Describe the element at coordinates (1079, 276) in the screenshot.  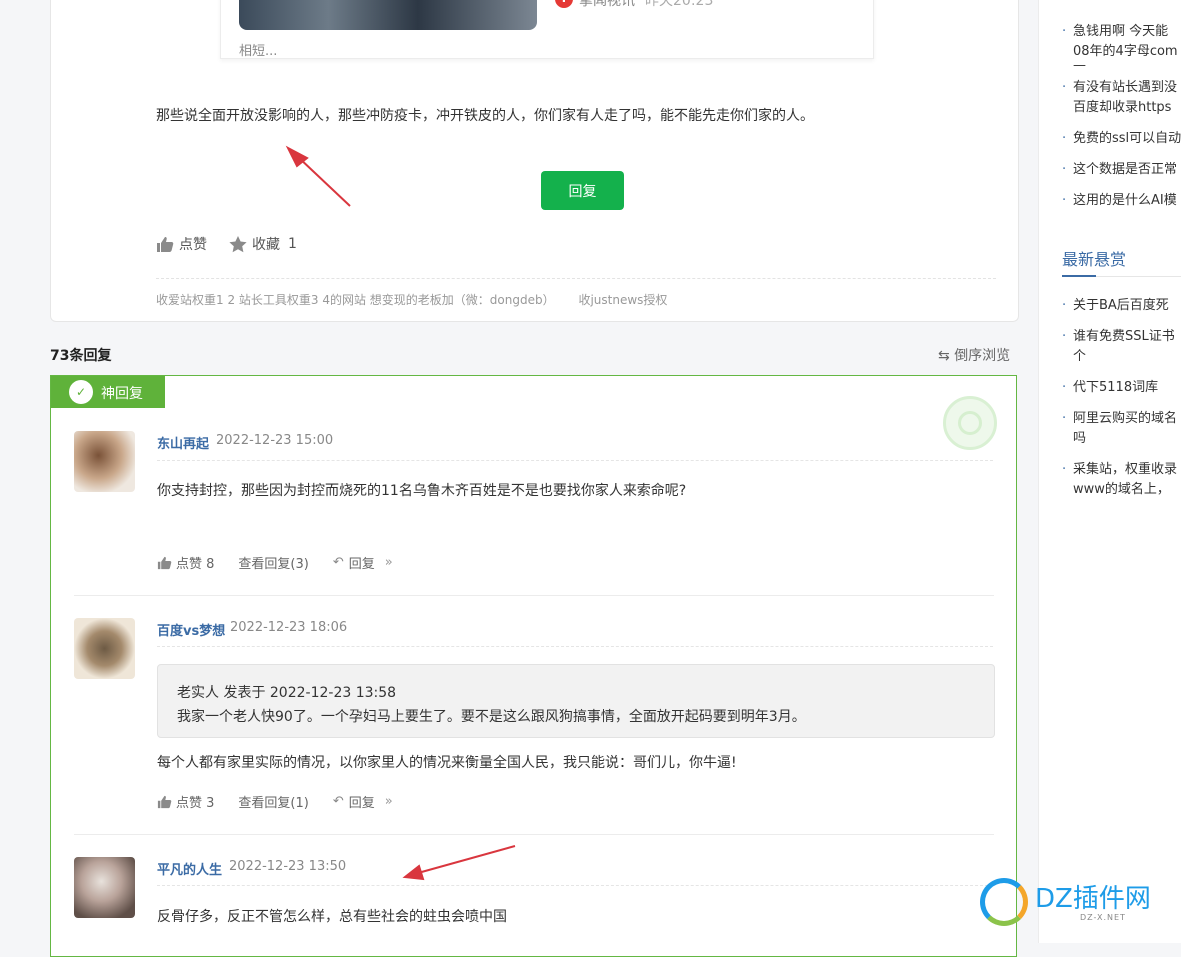
I see `section-title-underline` at that location.